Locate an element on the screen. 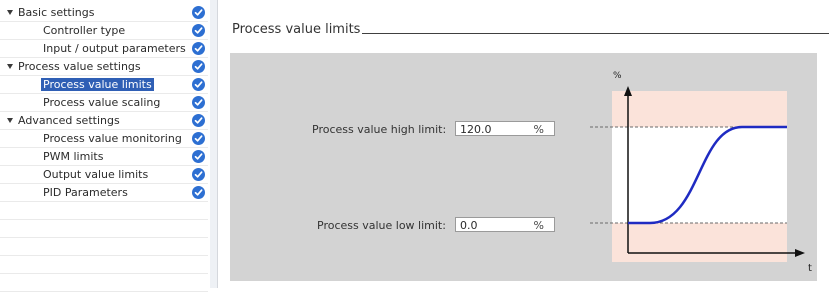 The height and width of the screenshot is (292, 829). tree-item-label: PWM limits is located at coordinates (73, 156).